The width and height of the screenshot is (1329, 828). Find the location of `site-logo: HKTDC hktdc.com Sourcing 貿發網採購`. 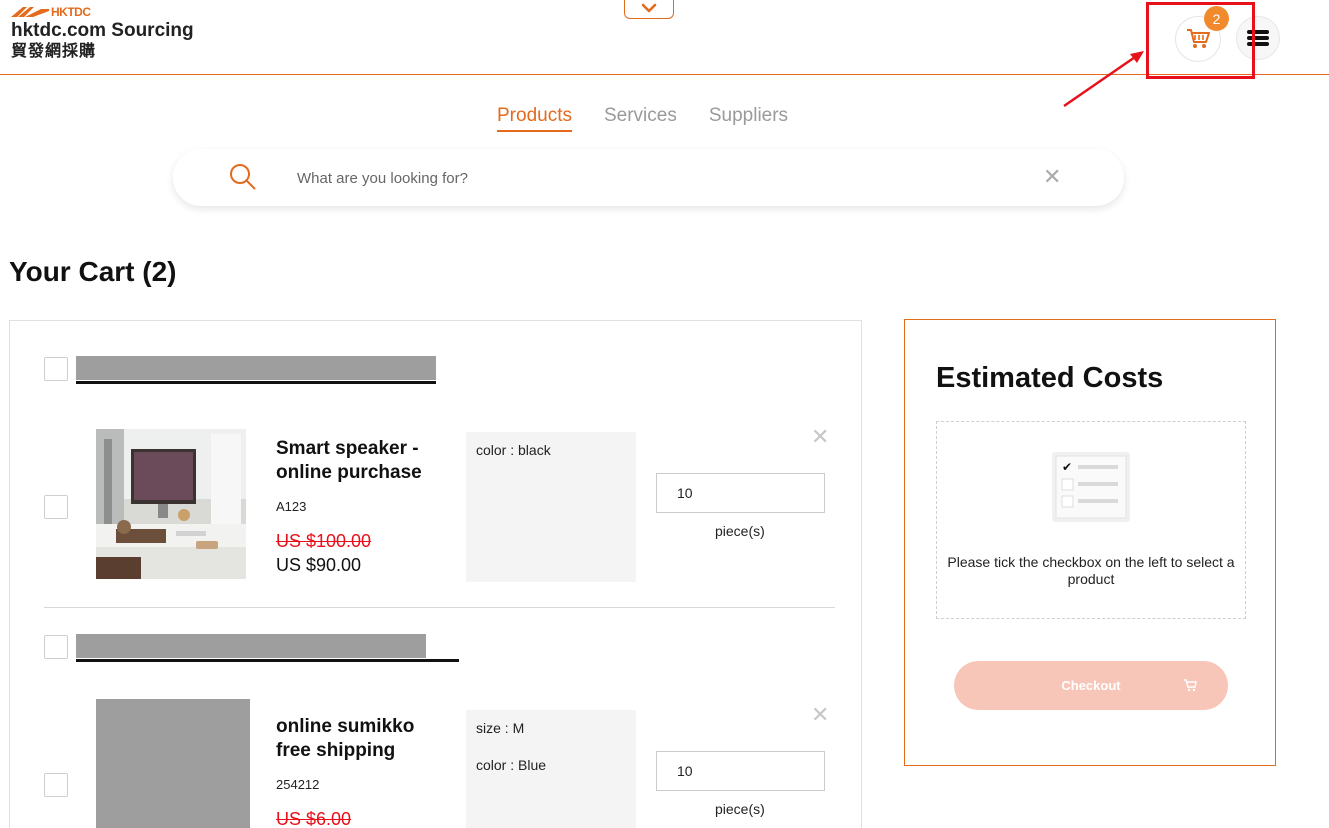

site-logo: HKTDC hktdc.com Sourcing 貿發網採購 is located at coordinates (102, 33).